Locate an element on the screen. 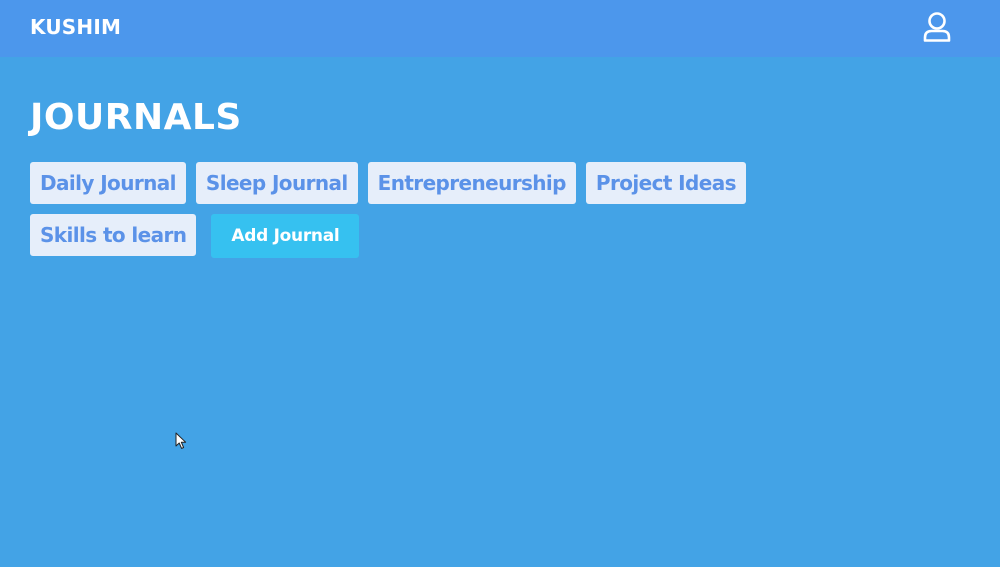 The width and height of the screenshot is (1000, 567). journal-chip-sleep-journal: Sleep Journal is located at coordinates (276, 183).